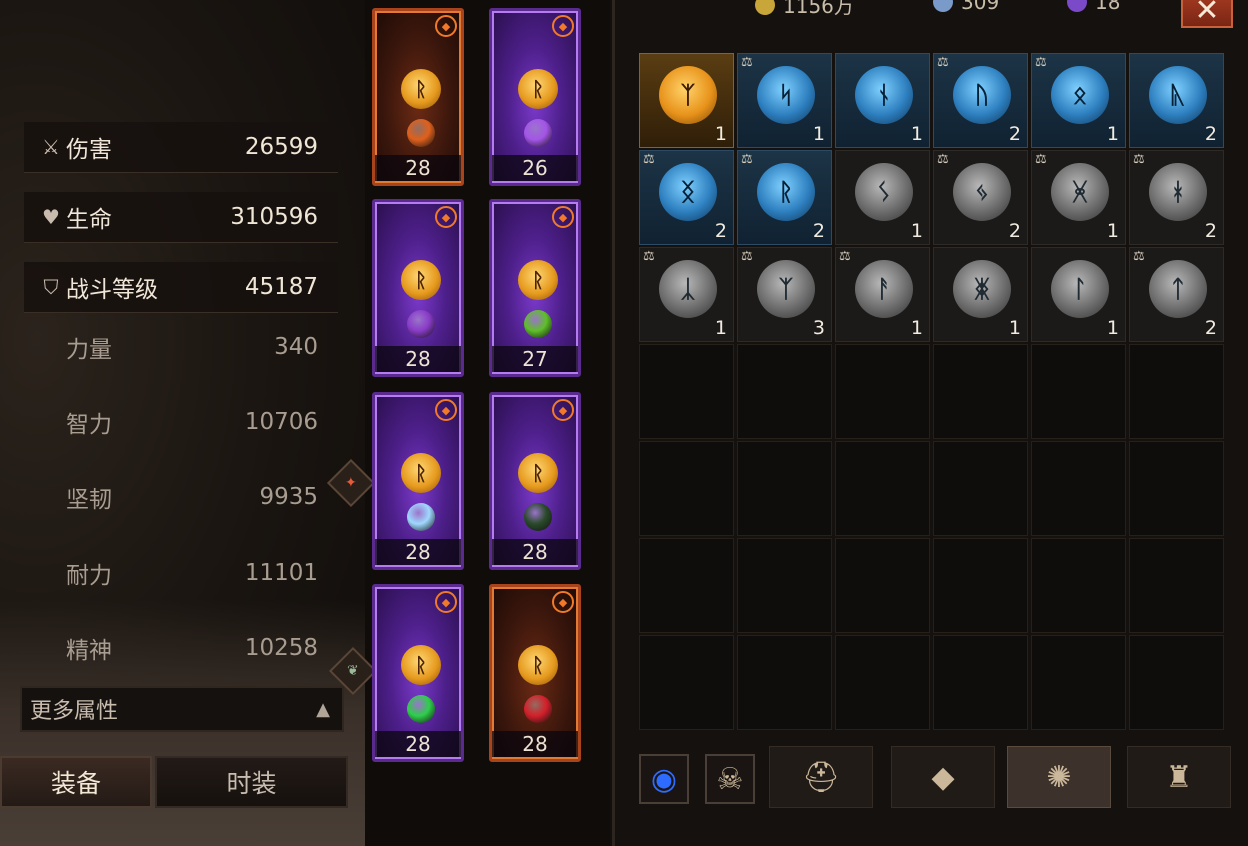  I want to click on rune-icon: ᛣ, so click(688, 289).